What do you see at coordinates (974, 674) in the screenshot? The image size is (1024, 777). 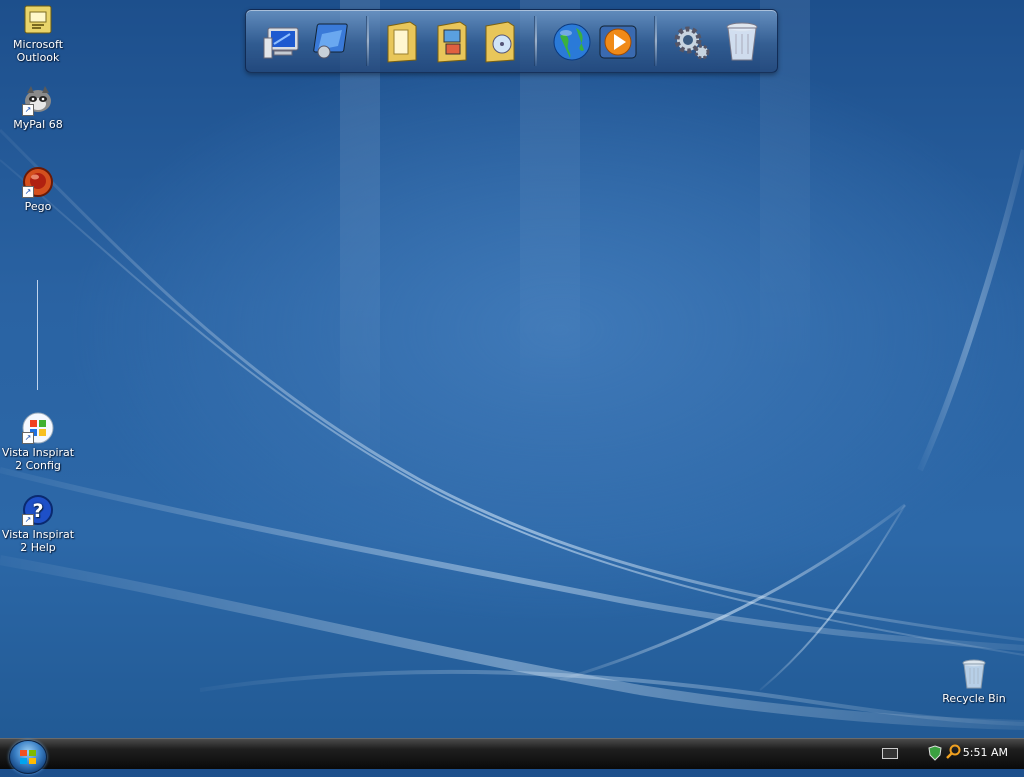 I see `recycle-bin-icon` at bounding box center [974, 674].